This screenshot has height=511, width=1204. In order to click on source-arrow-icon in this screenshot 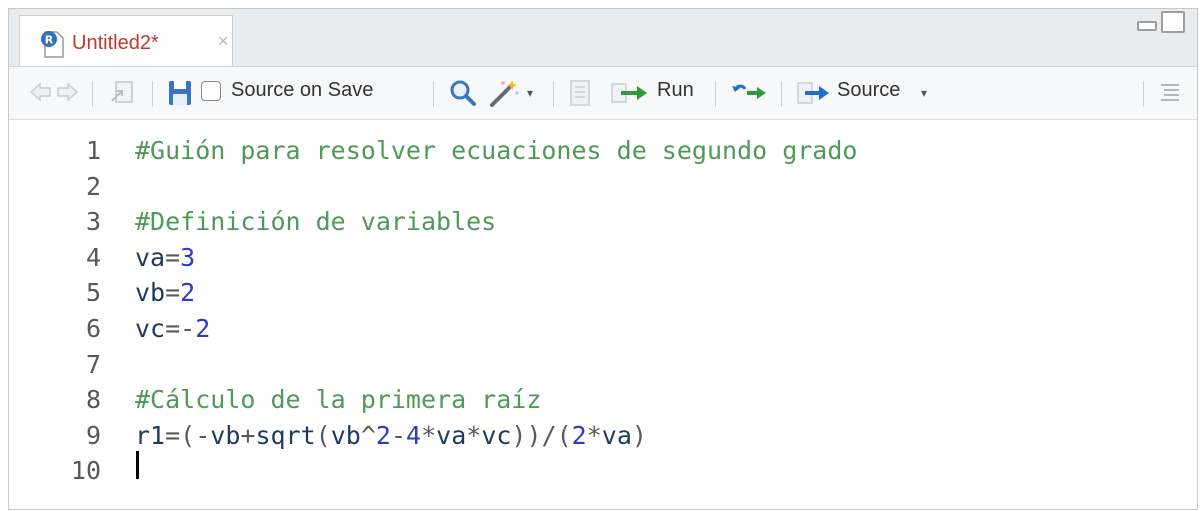, I will do `click(815, 95)`.